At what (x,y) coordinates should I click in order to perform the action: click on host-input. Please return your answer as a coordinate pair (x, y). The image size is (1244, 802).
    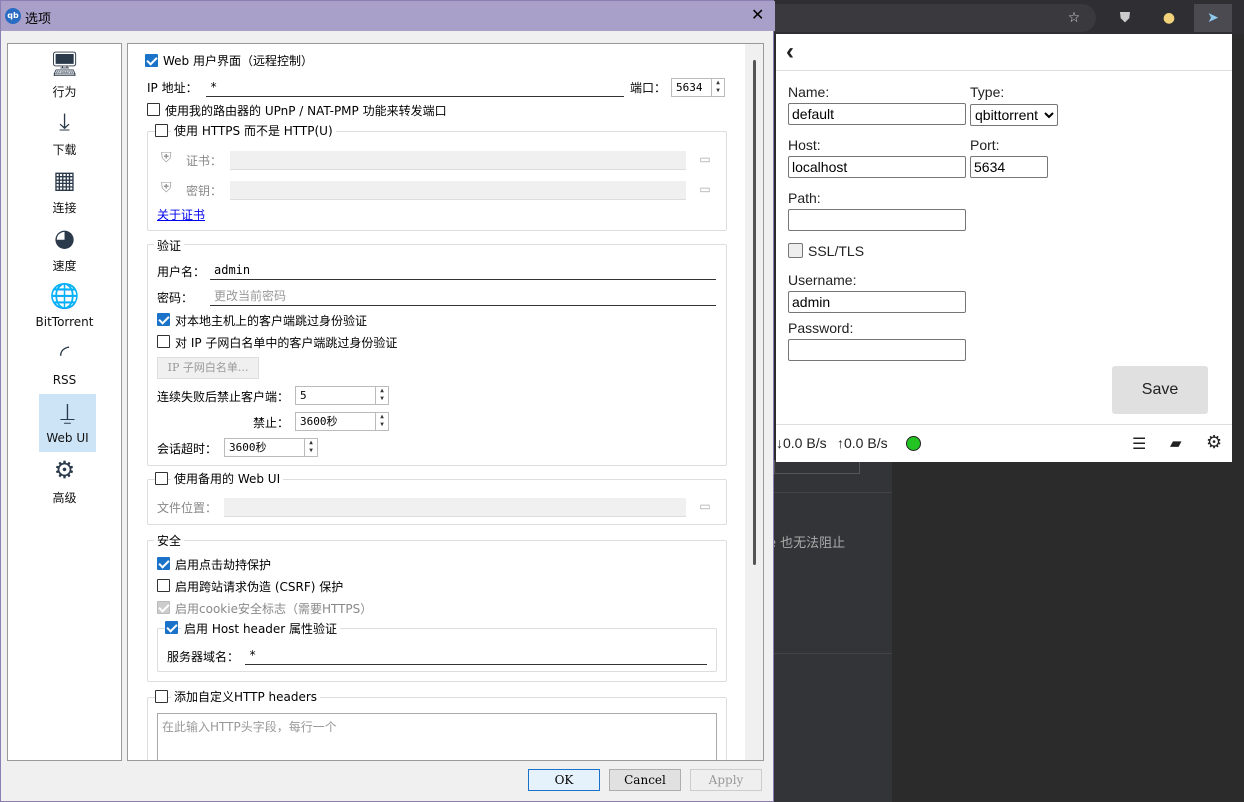
    Looking at the image, I should click on (877, 167).